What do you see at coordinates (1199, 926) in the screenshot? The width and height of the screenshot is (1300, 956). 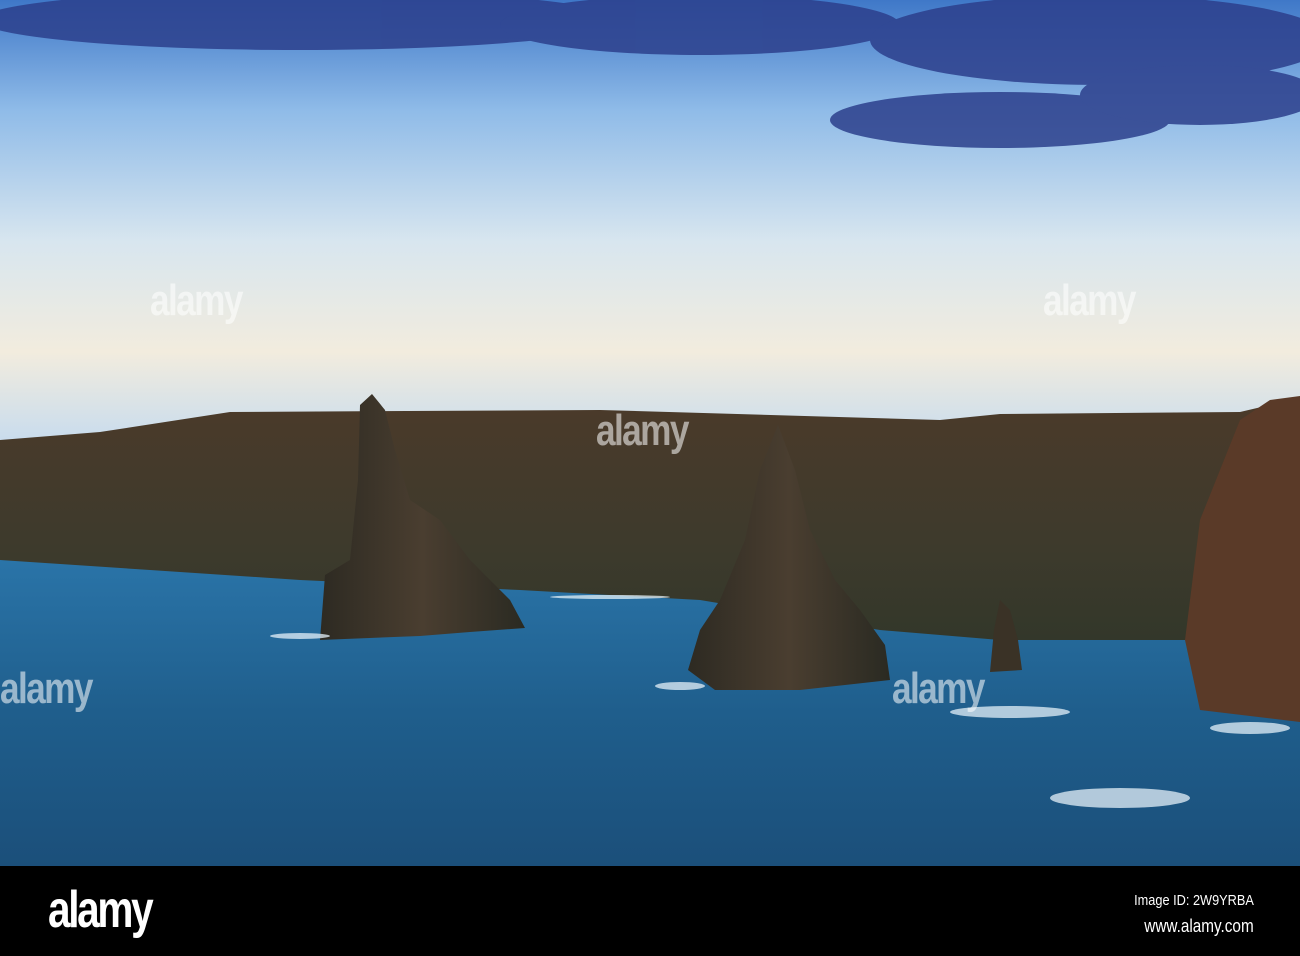 I see `site-url: www.alamy.com` at bounding box center [1199, 926].